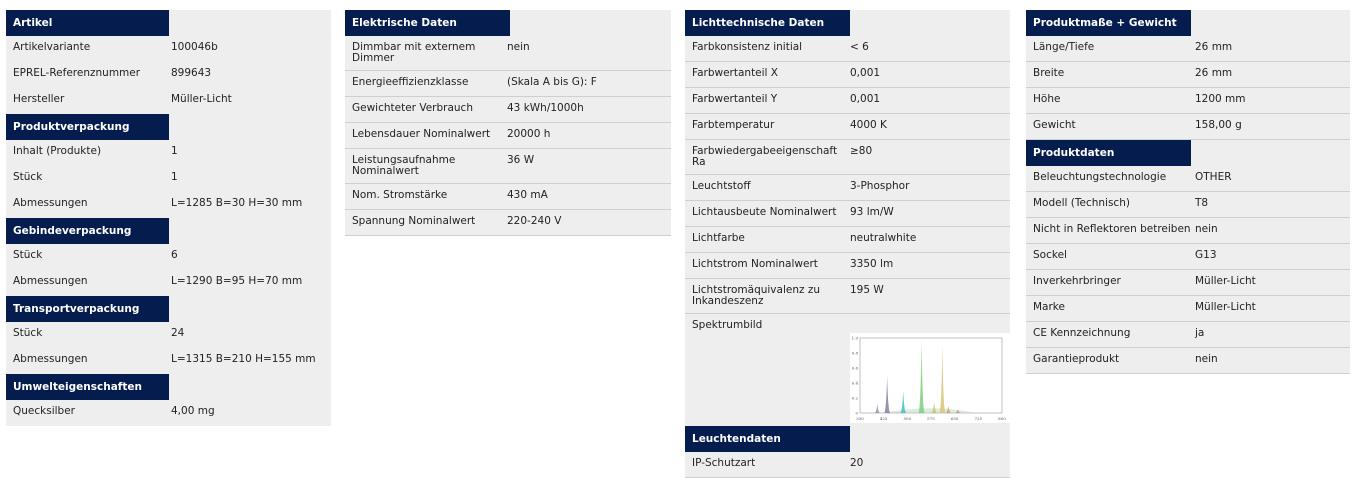 Image resolution: width=1352 pixels, height=497 pixels. I want to click on property-value: 1200 mm, so click(1220, 99).